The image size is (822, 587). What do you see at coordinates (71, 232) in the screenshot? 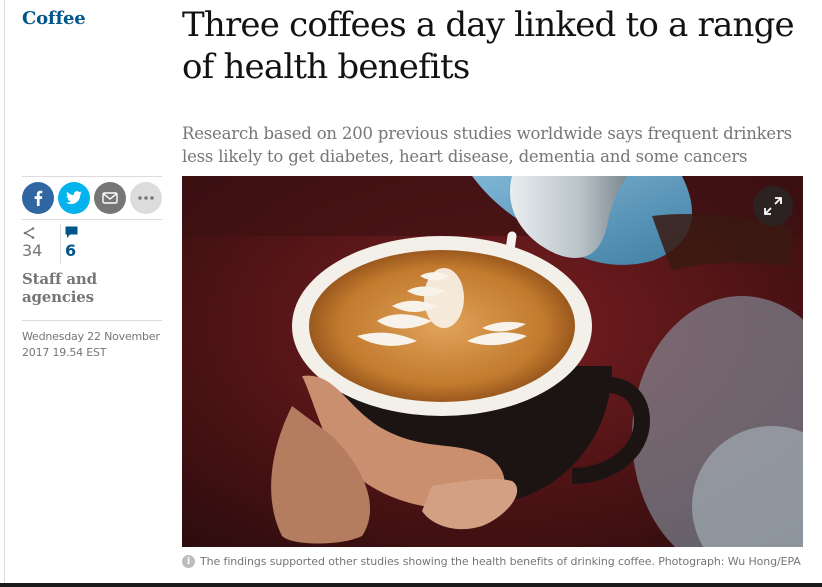
I see `comment-icon` at bounding box center [71, 232].